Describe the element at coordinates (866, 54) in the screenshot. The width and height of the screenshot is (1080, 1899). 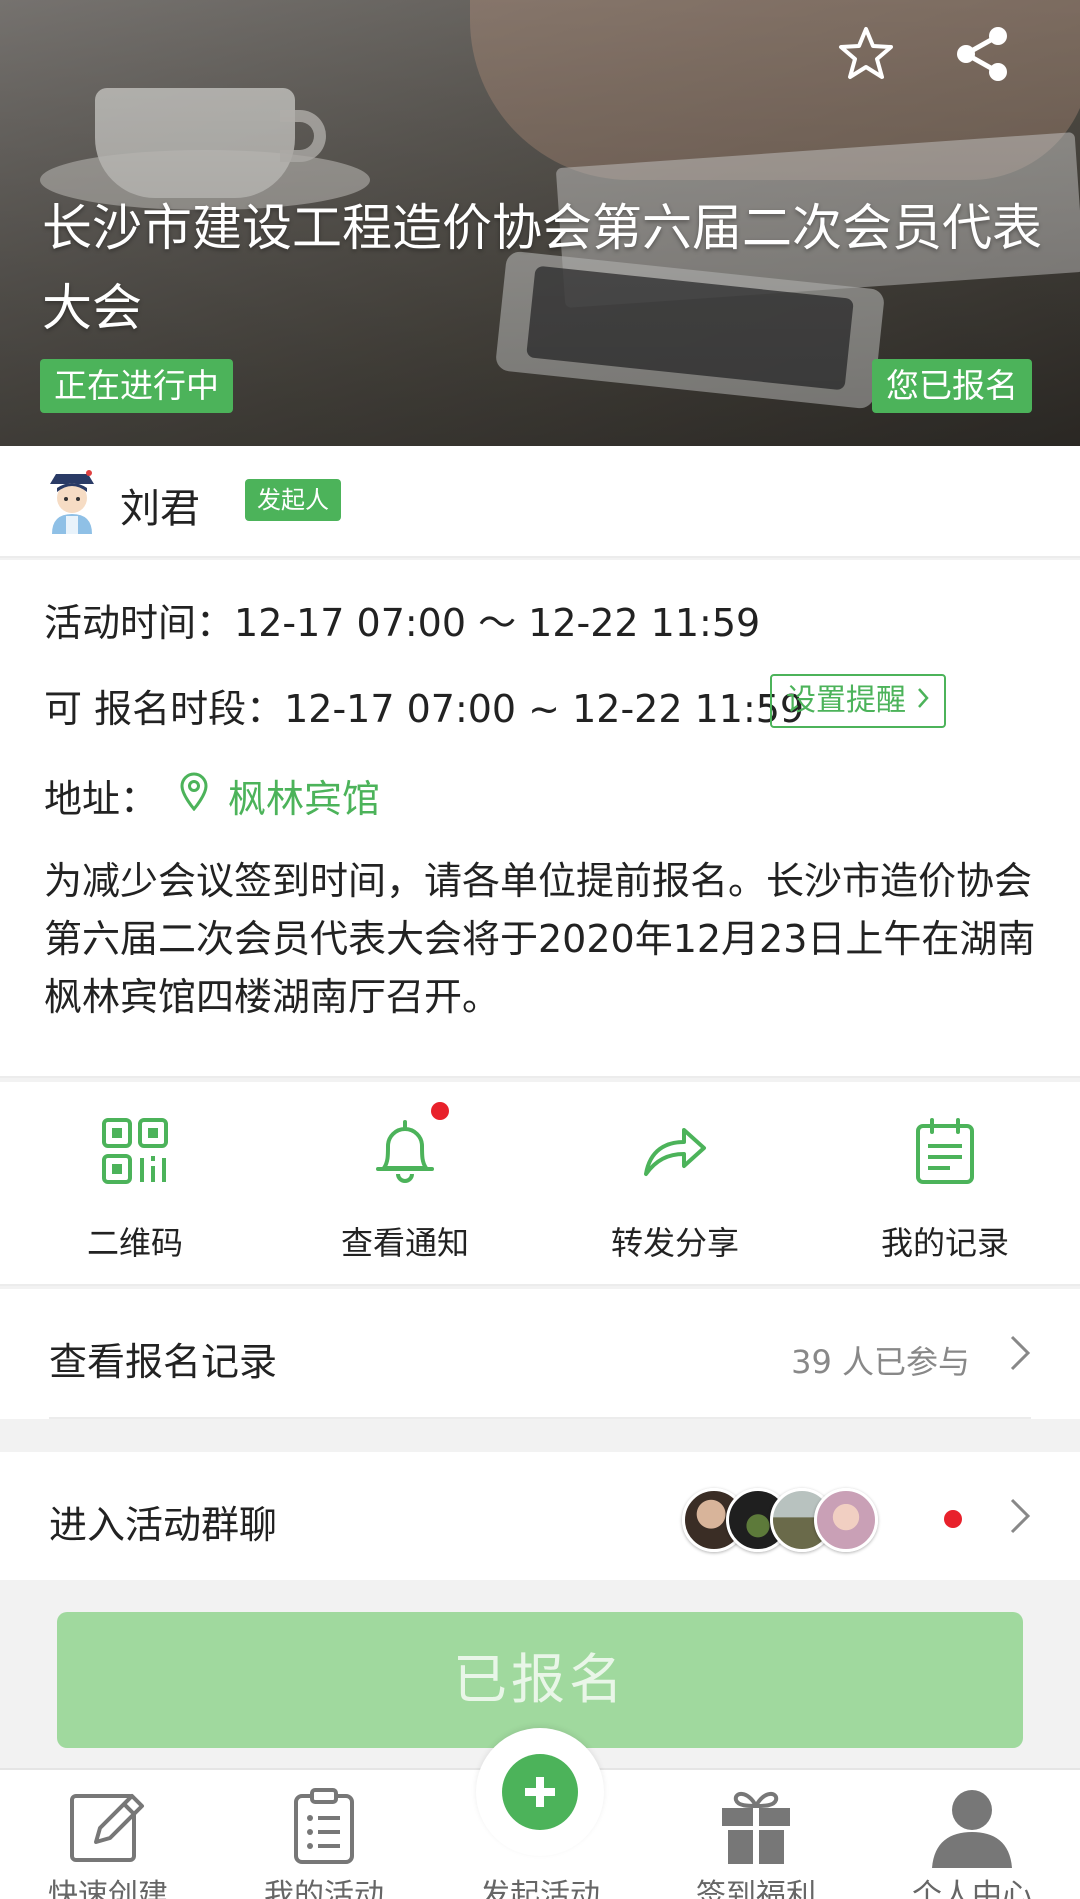
I see `favorite-star-icon` at that location.